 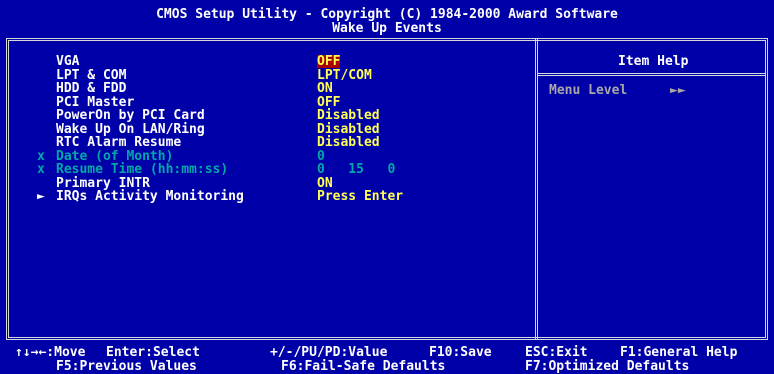 What do you see at coordinates (150, 196) in the screenshot?
I see `setting-label: IRQs Activity Monitoring` at bounding box center [150, 196].